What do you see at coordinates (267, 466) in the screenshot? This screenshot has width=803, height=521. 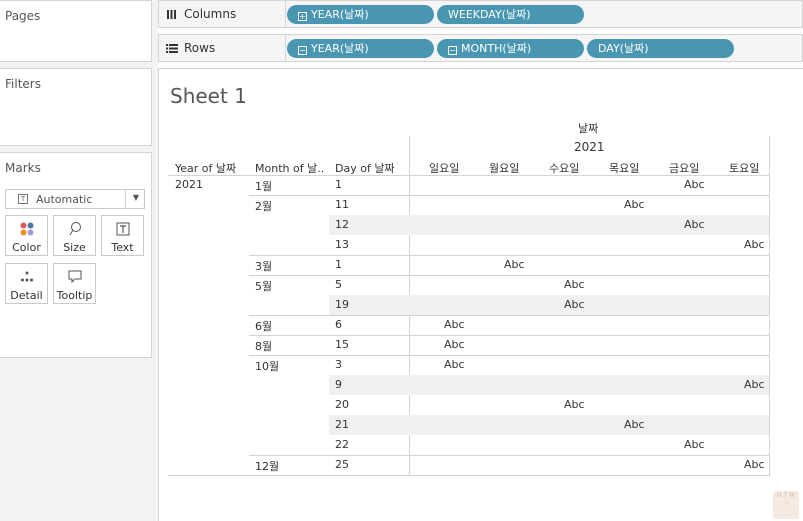 I see `month-row-header: 12월` at bounding box center [267, 466].